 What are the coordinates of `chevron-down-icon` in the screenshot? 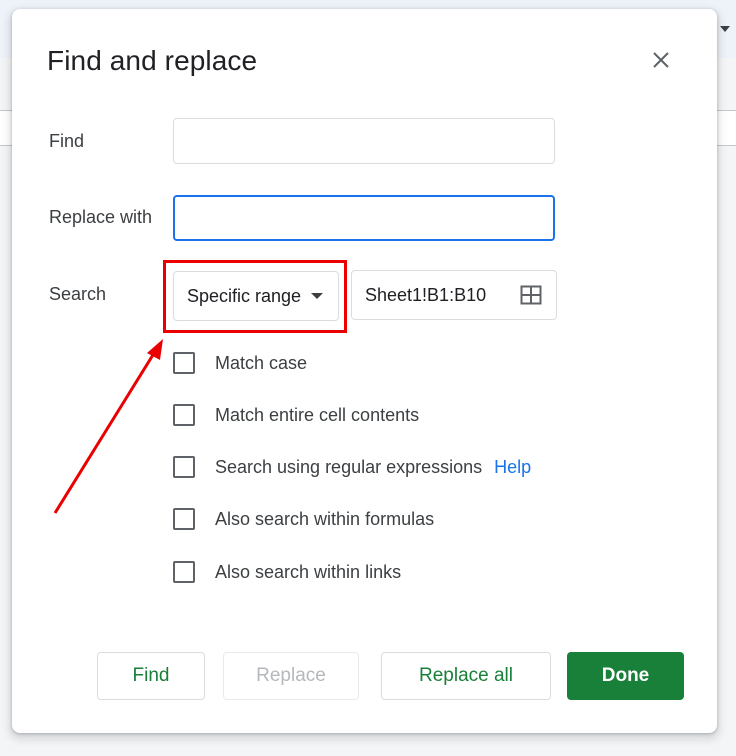 It's located at (725, 29).